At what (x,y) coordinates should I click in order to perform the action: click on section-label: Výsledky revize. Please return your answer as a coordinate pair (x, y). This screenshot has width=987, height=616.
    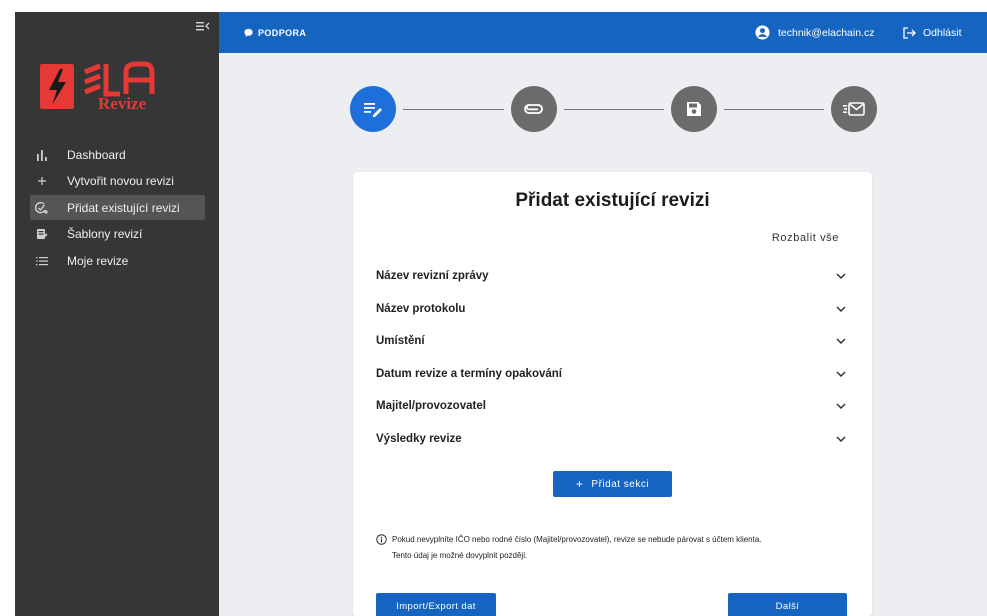
    Looking at the image, I should click on (419, 438).